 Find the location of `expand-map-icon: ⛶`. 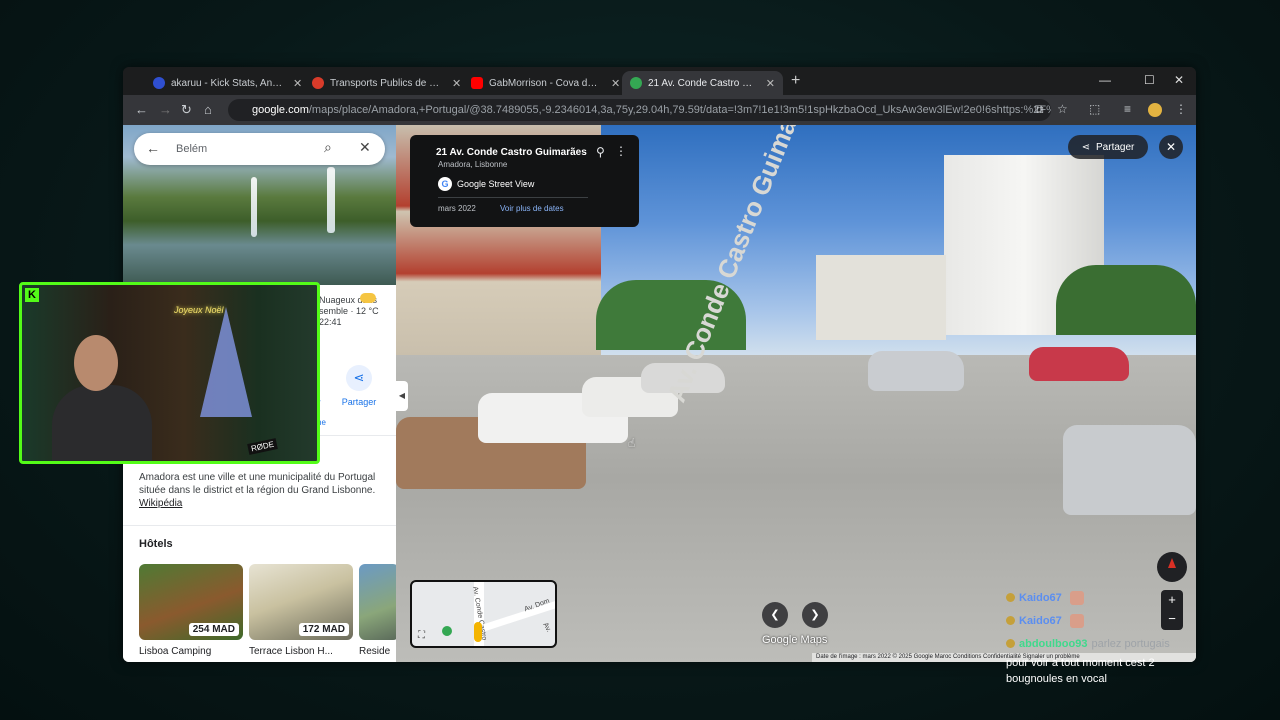

expand-map-icon: ⛶ is located at coordinates (421, 635).